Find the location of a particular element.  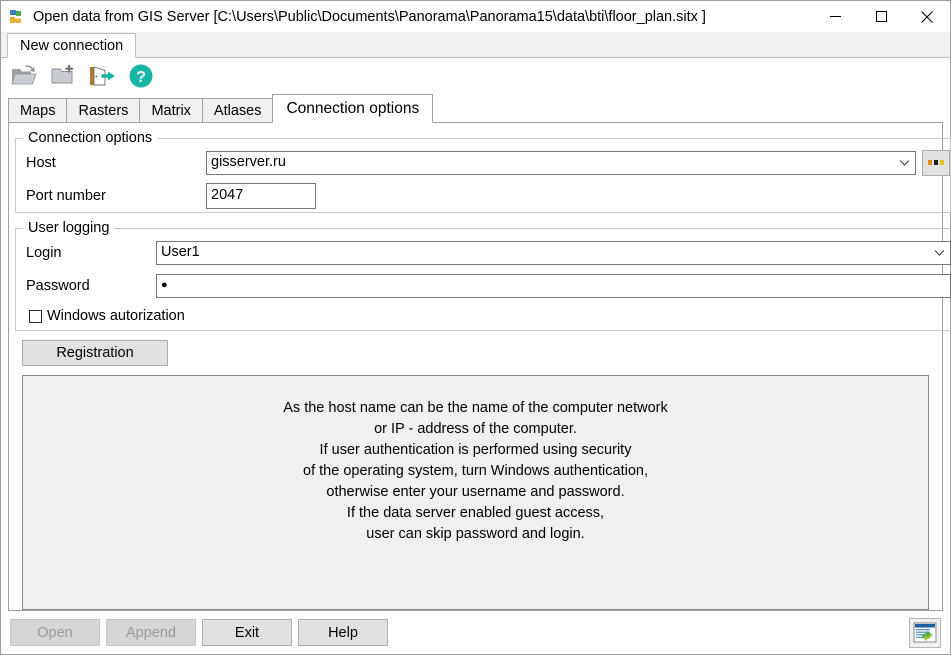

help-question-icon: ? is located at coordinates (141, 76).